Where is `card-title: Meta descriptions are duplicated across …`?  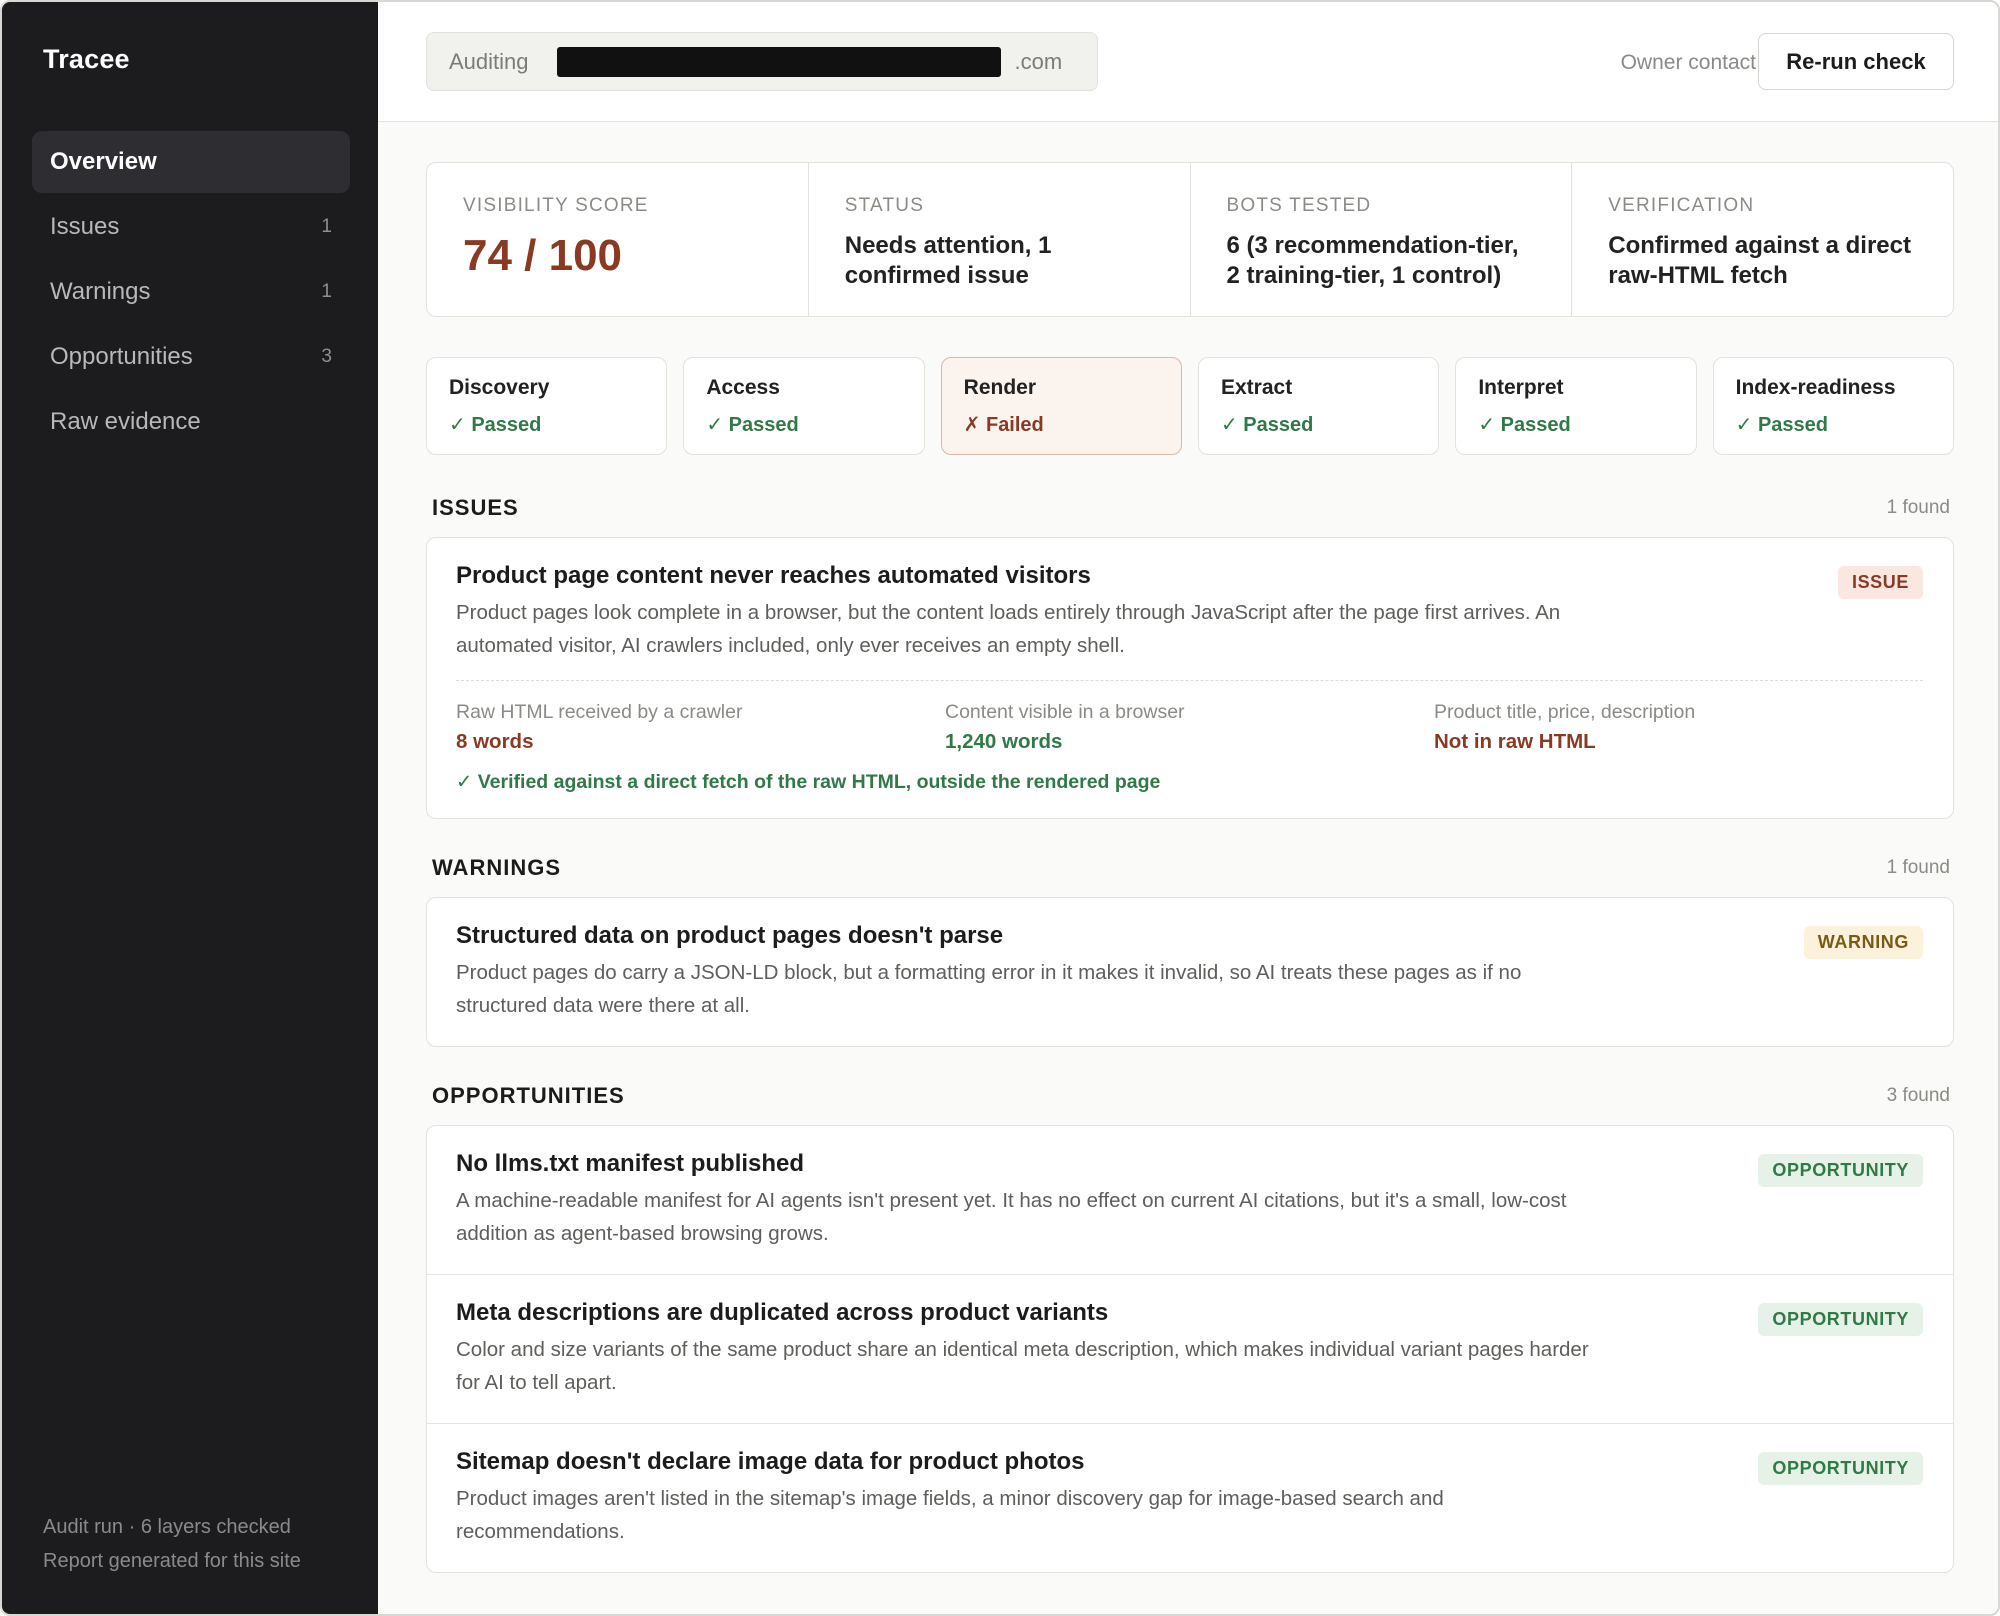
card-title: Meta descriptions are duplicated across … is located at coordinates (782, 1312).